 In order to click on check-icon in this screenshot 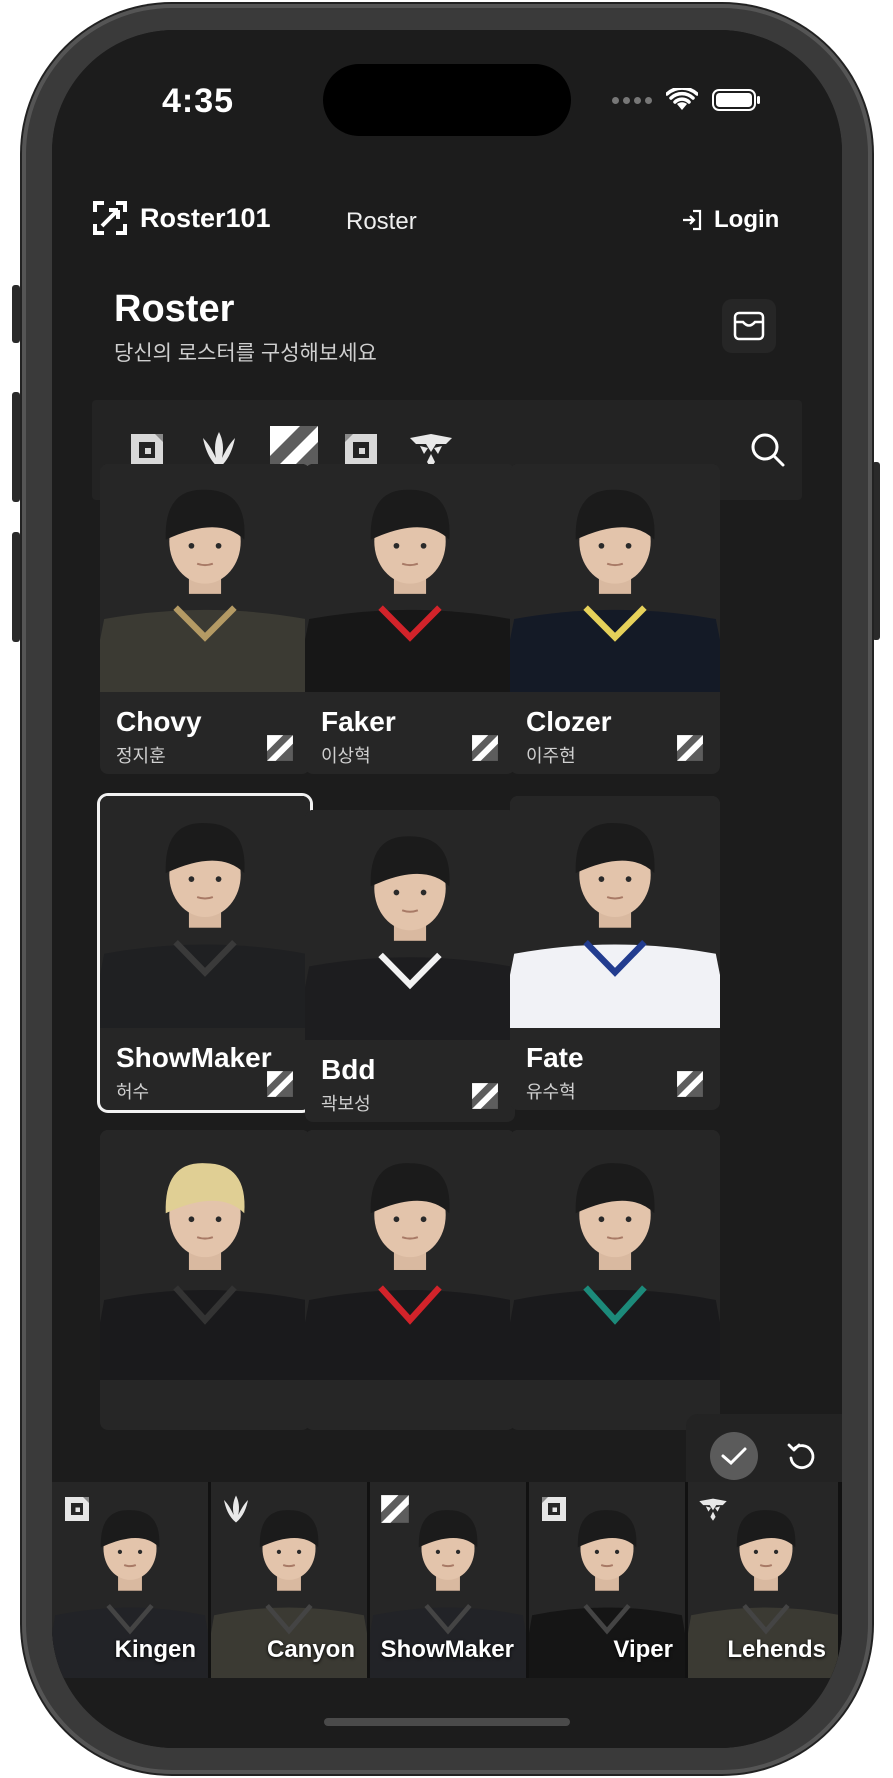, I will do `click(734, 1456)`.